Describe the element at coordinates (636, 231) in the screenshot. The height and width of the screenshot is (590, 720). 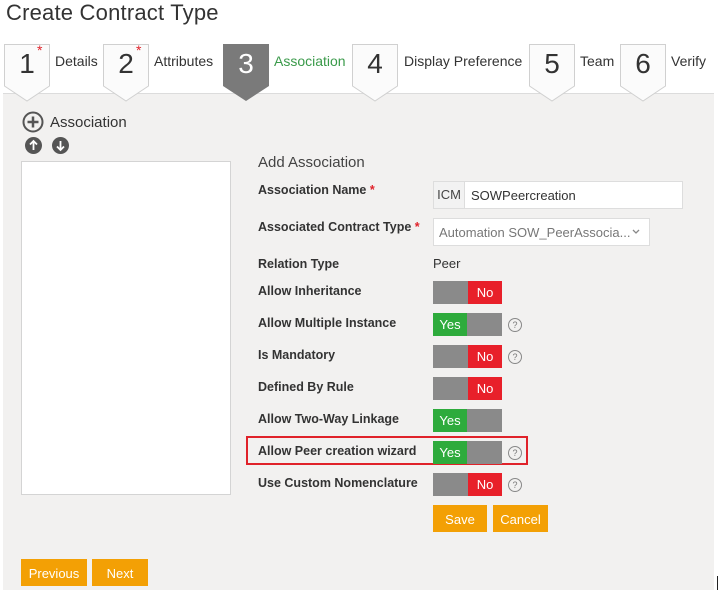
I see `chevron-down-icon` at that location.